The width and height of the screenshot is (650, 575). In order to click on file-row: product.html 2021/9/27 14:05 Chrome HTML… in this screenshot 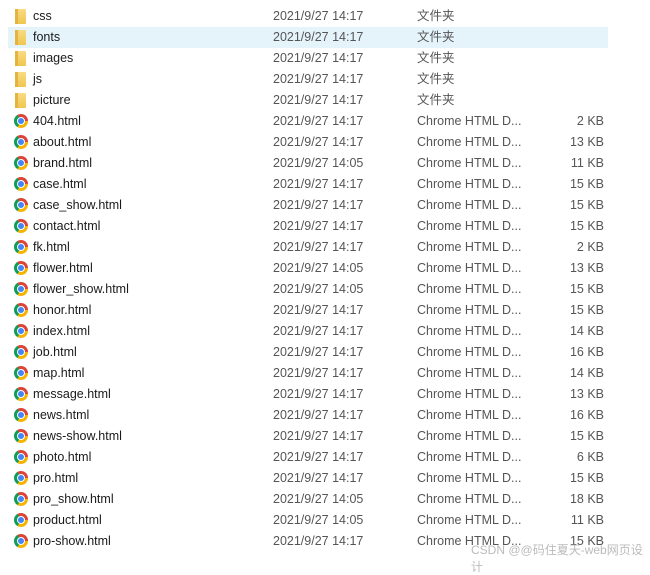, I will do `click(308, 520)`.